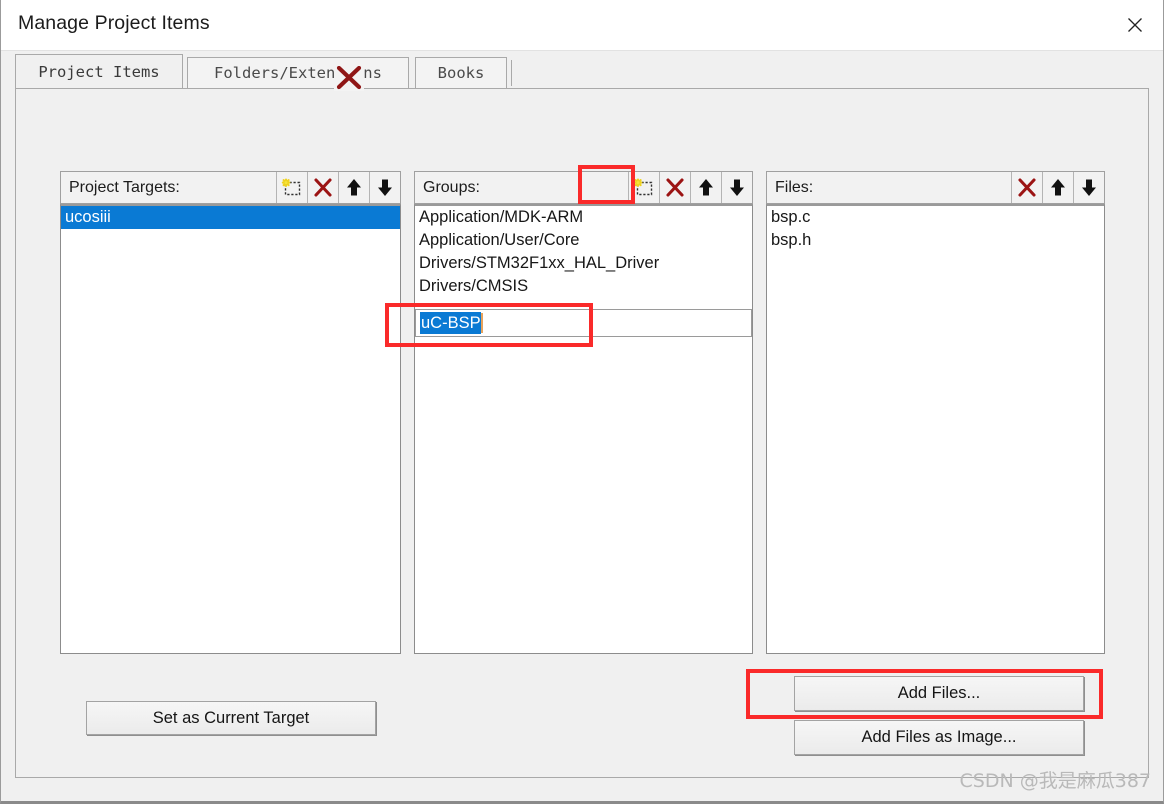 This screenshot has width=1164, height=804. I want to click on project-targets-label: Project Targets:, so click(124, 187).